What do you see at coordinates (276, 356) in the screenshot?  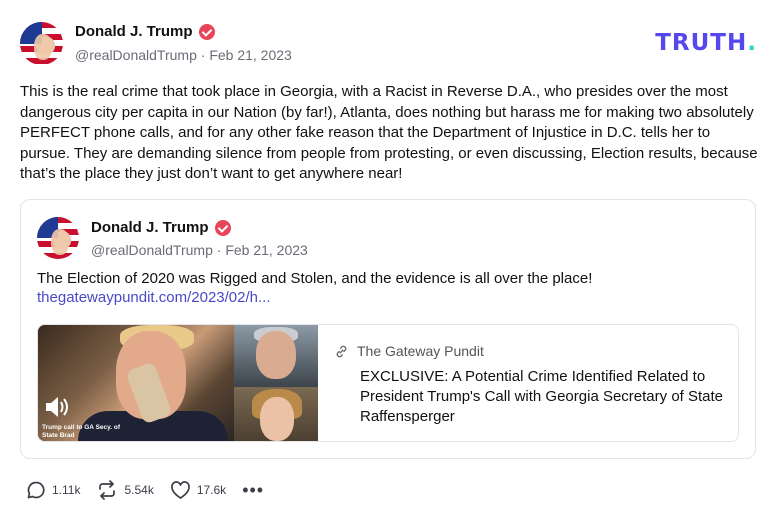 I see `preview-inset-photo-top` at bounding box center [276, 356].